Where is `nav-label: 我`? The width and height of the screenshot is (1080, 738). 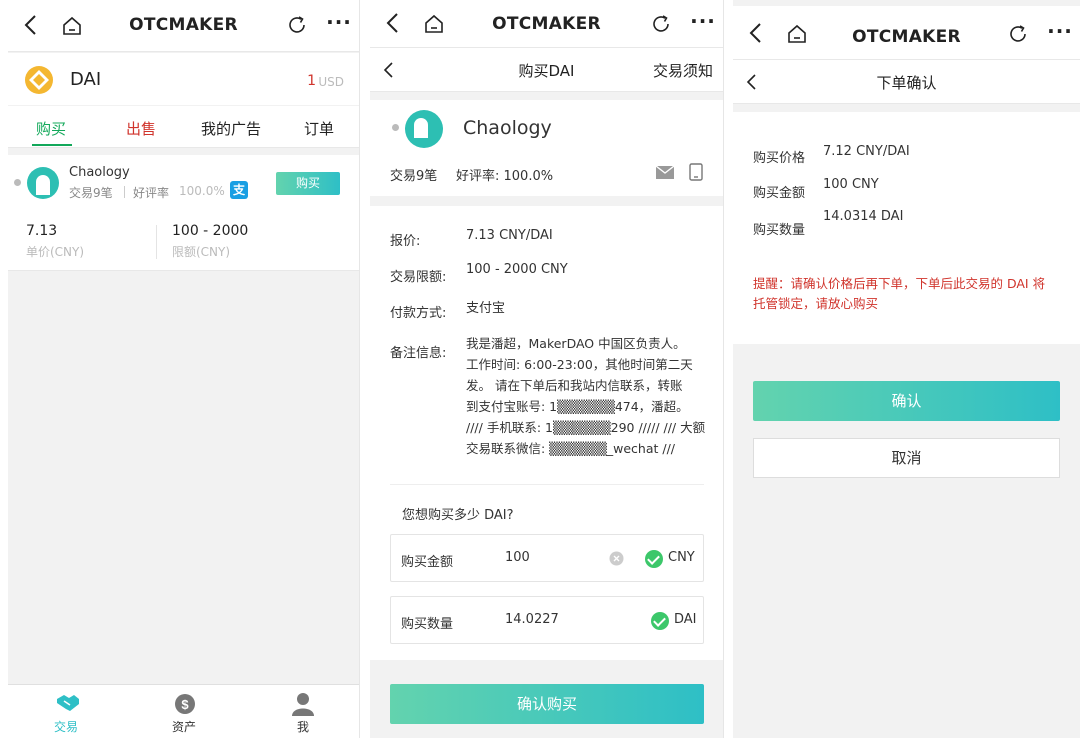 nav-label: 我 is located at coordinates (303, 727).